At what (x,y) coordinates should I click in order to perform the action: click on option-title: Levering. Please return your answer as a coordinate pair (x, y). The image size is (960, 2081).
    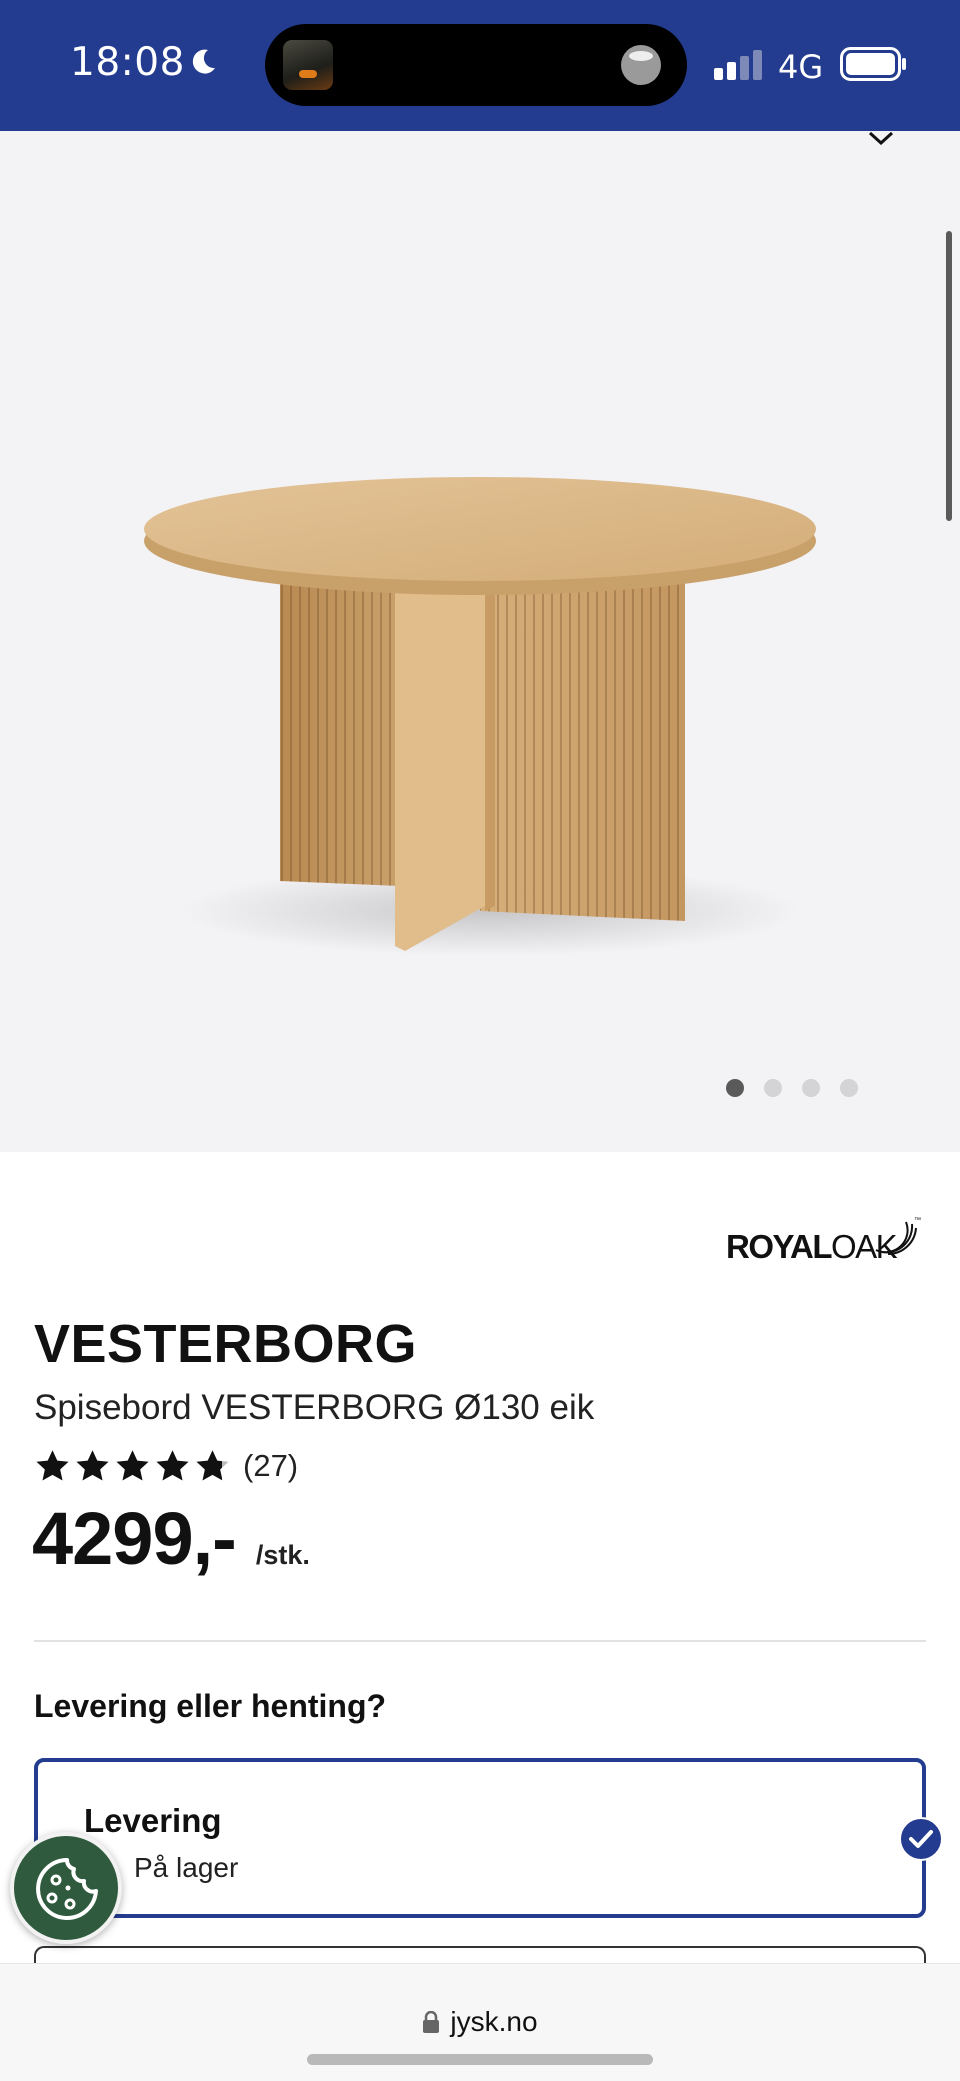
    Looking at the image, I should click on (153, 1820).